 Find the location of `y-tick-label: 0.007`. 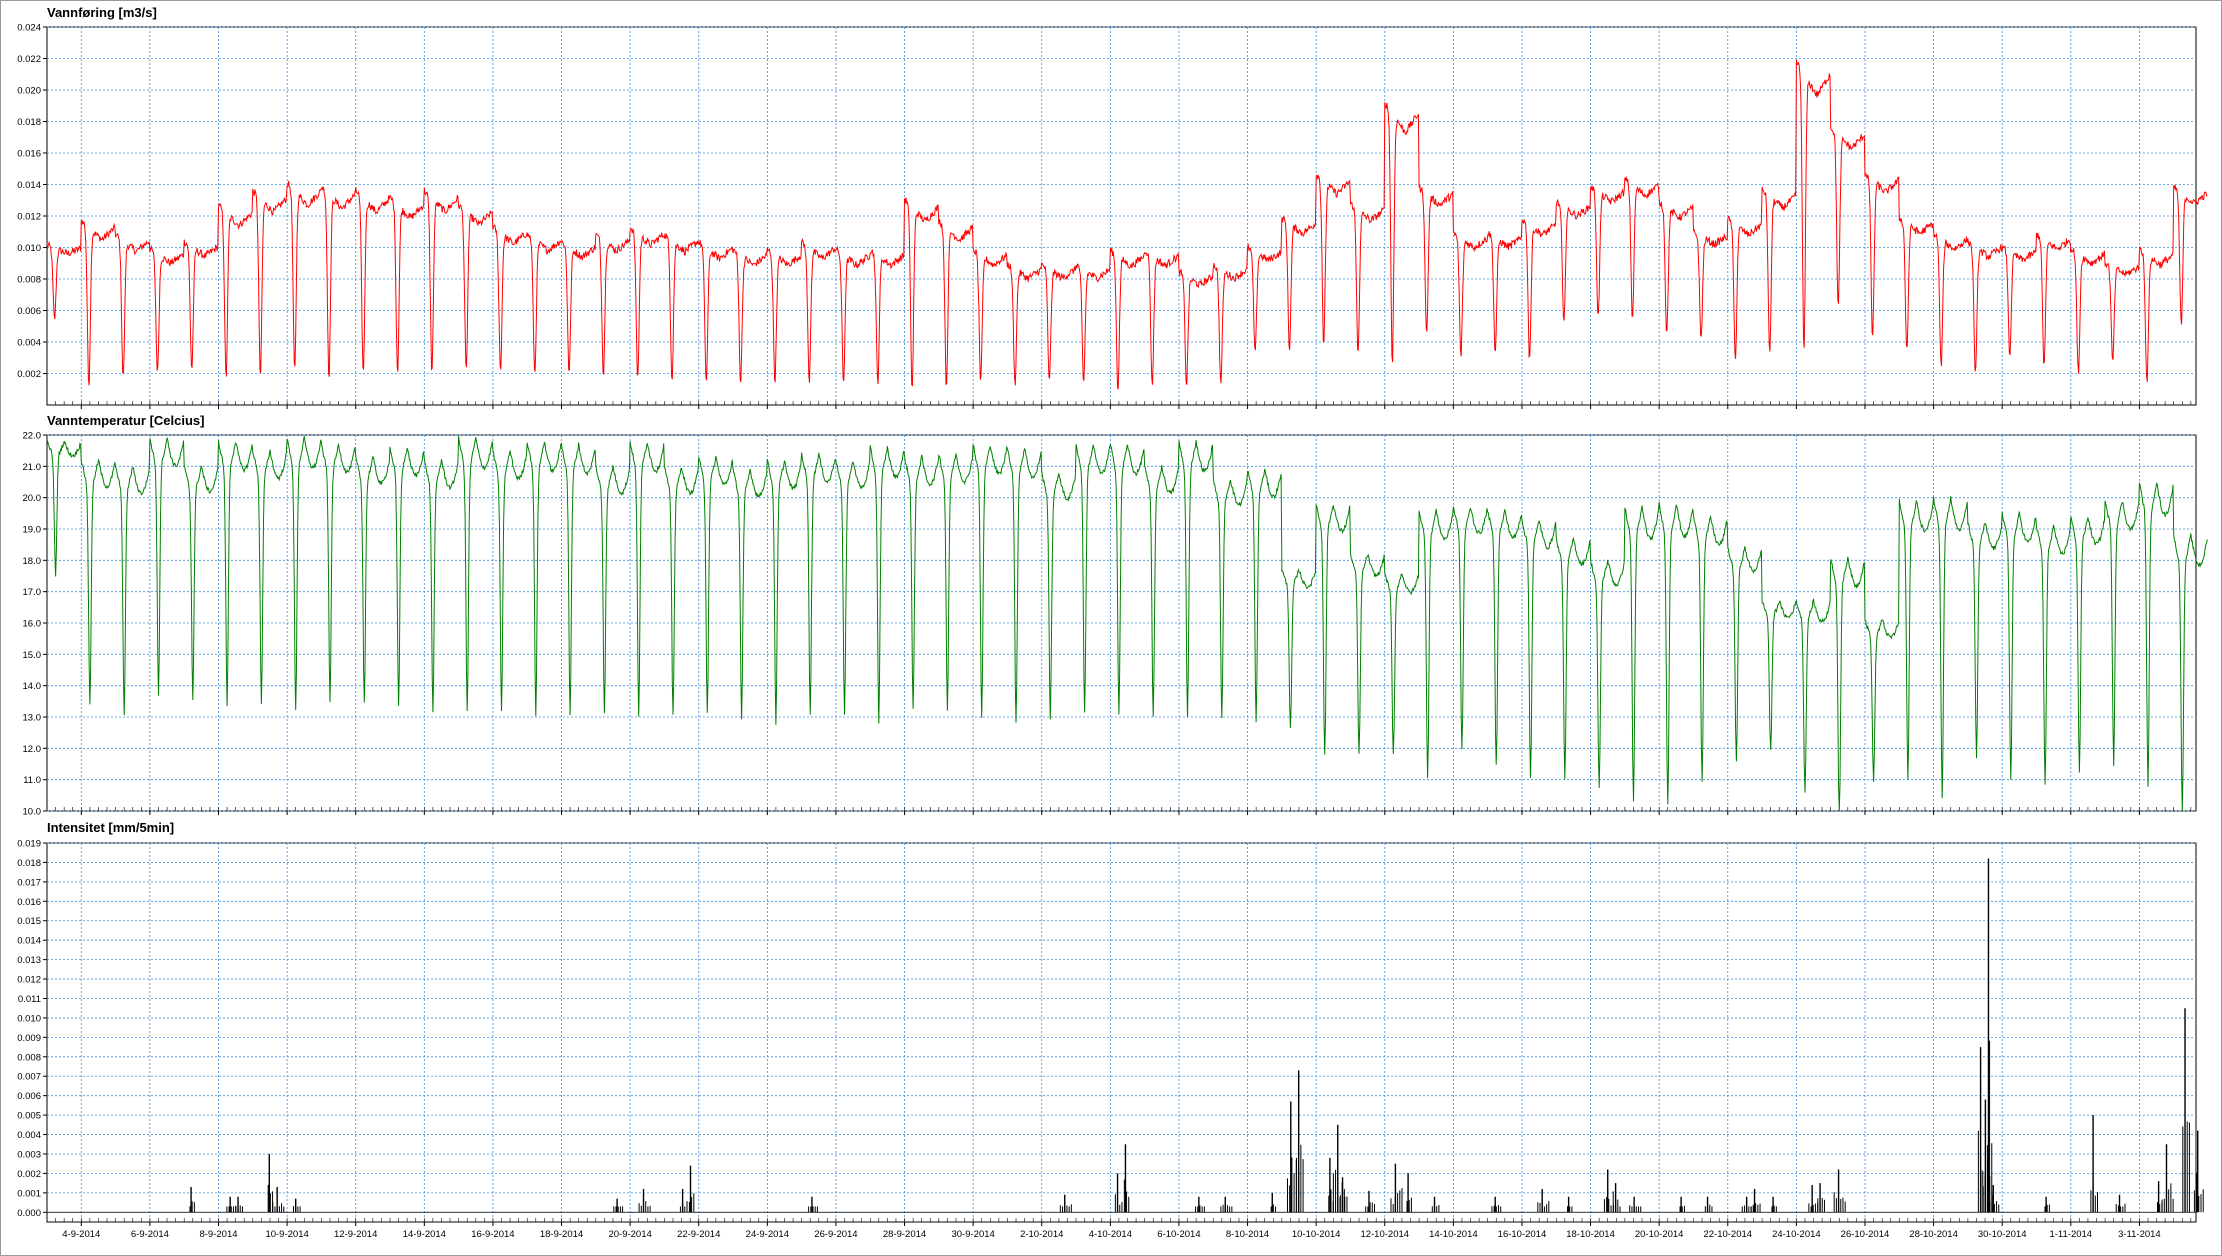

y-tick-label: 0.007 is located at coordinates (29, 1077).